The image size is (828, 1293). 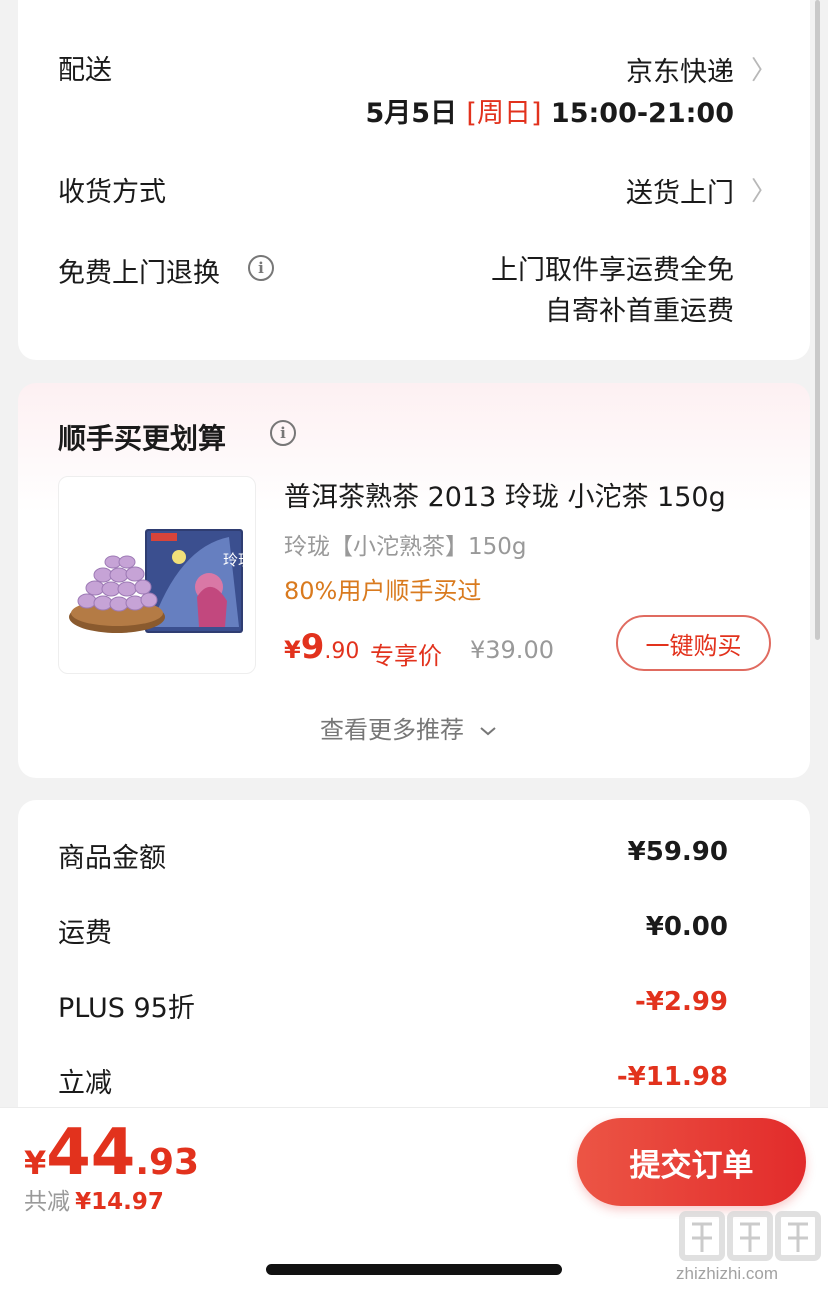 I want to click on product-image: 玲珑, so click(x=157, y=575).